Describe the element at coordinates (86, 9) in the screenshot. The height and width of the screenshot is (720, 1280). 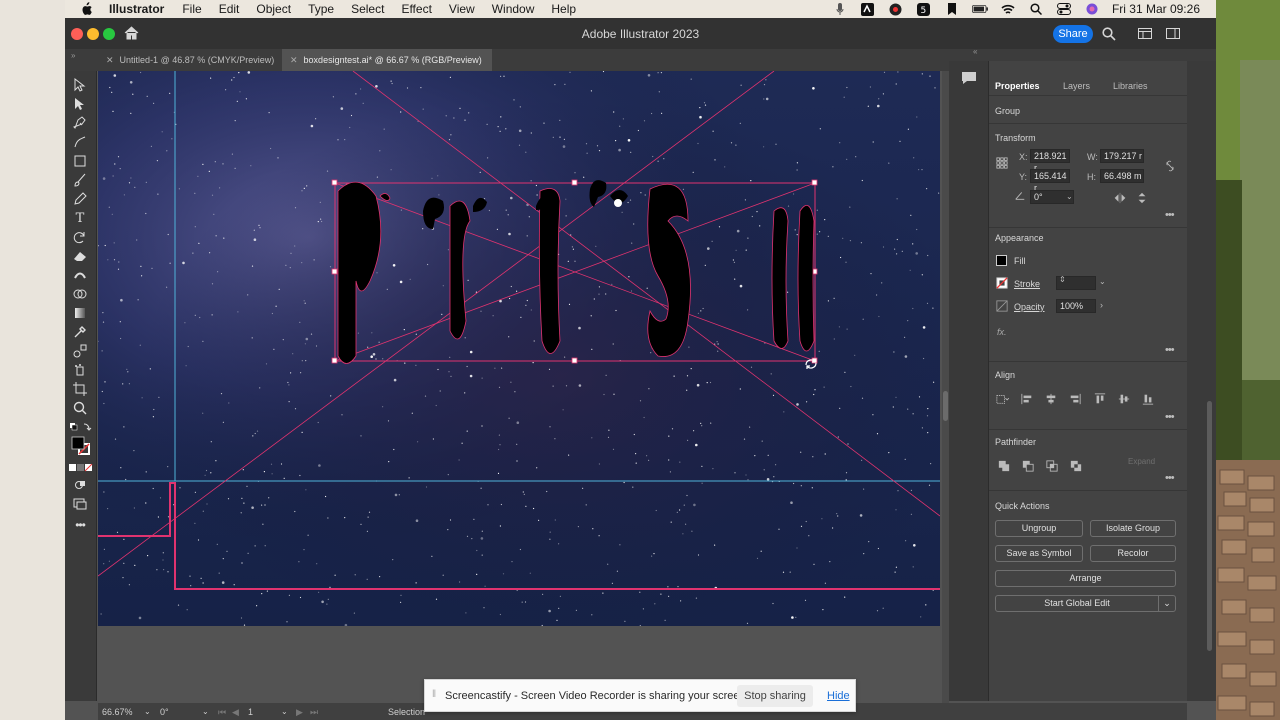
I see `apple-icon` at that location.